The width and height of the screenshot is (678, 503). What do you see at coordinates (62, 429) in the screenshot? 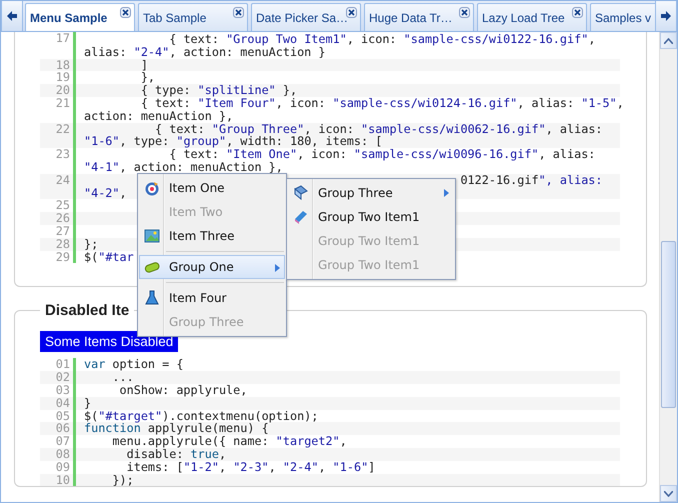
I see `line-number: 06` at bounding box center [62, 429].